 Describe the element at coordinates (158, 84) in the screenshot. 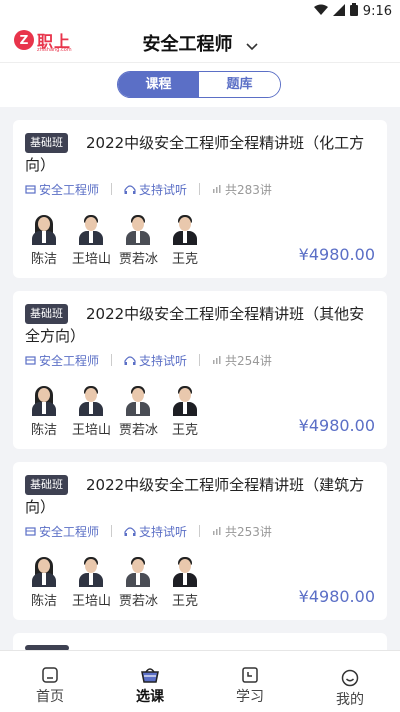

I see `tab-courses: 课程` at that location.